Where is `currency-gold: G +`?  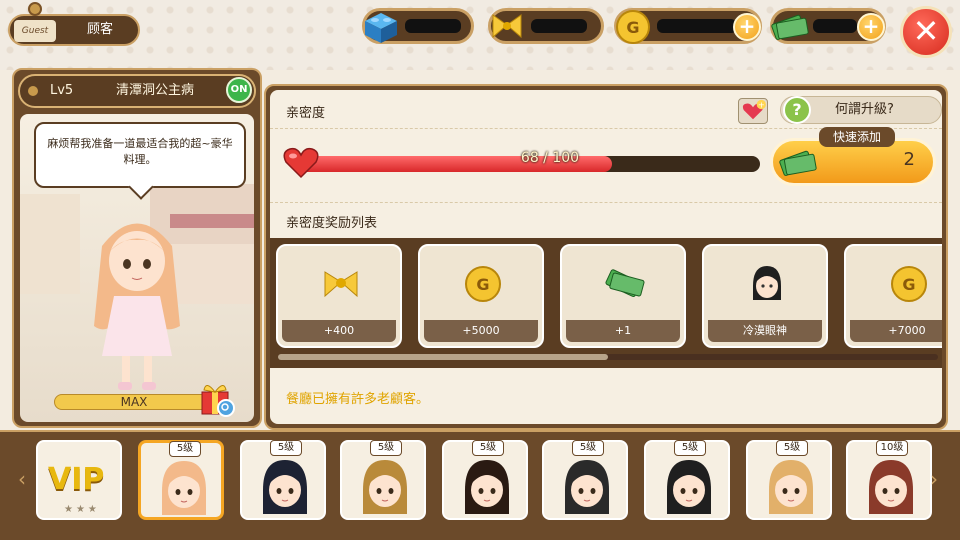
currency-gold: G + is located at coordinates (688, 26).